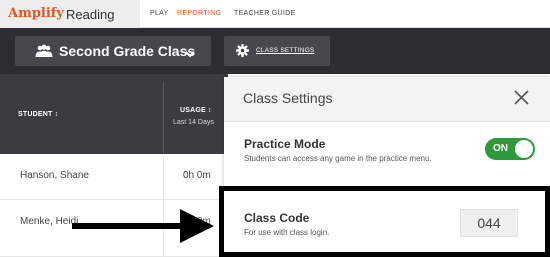 This screenshot has width=550, height=257. Describe the element at coordinates (288, 98) in the screenshot. I see `panel-title: Class Settings` at that location.